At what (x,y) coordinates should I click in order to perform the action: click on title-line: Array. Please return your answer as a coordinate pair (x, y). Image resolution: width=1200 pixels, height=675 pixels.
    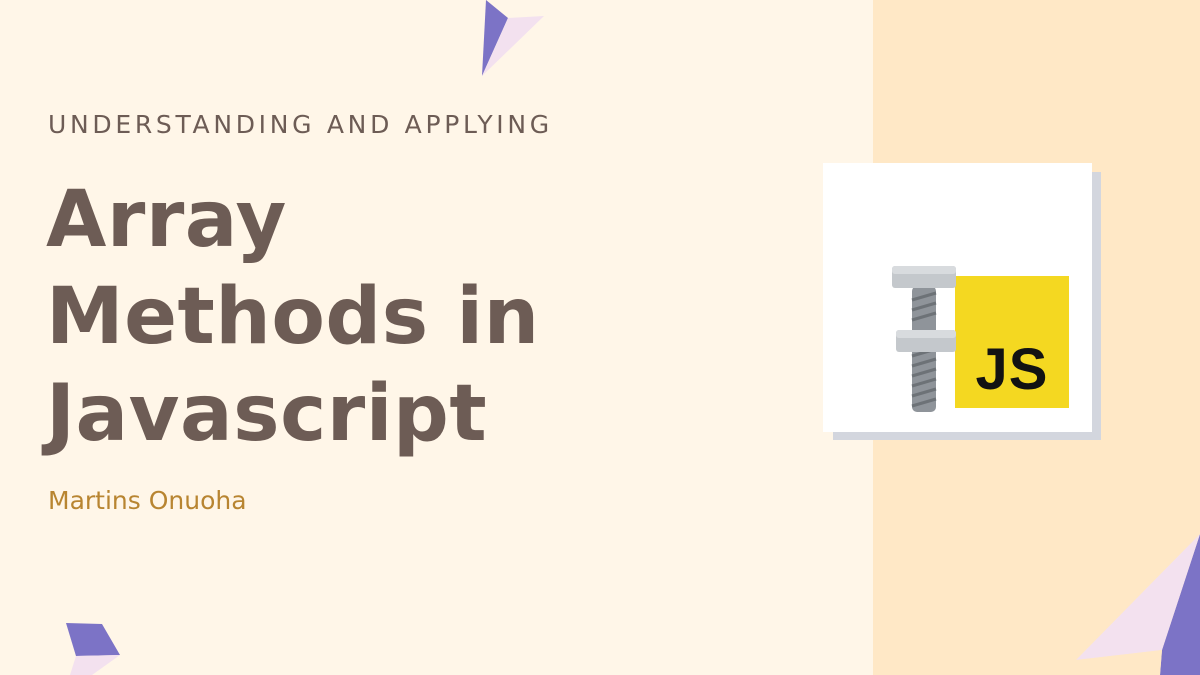
    Looking at the image, I should click on (166, 220).